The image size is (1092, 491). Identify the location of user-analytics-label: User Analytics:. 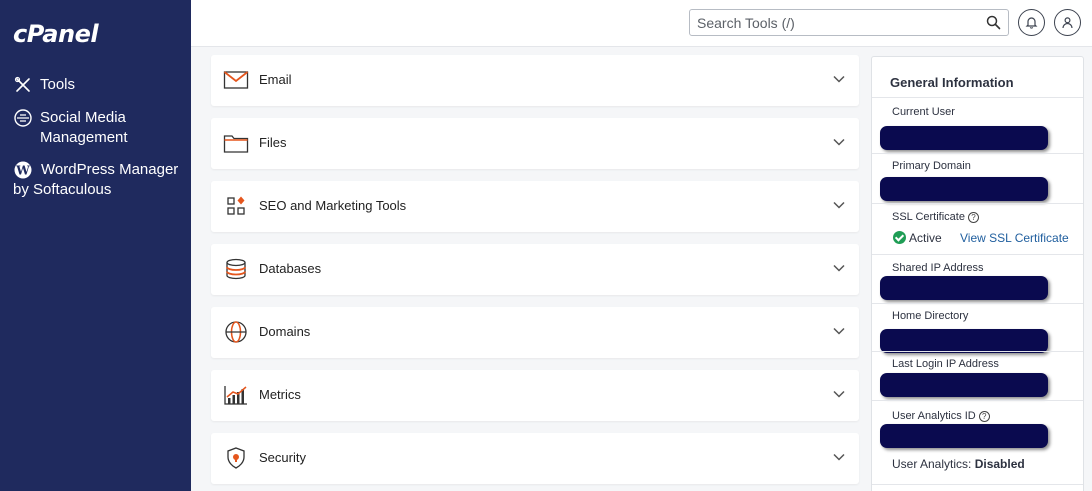
(932, 464).